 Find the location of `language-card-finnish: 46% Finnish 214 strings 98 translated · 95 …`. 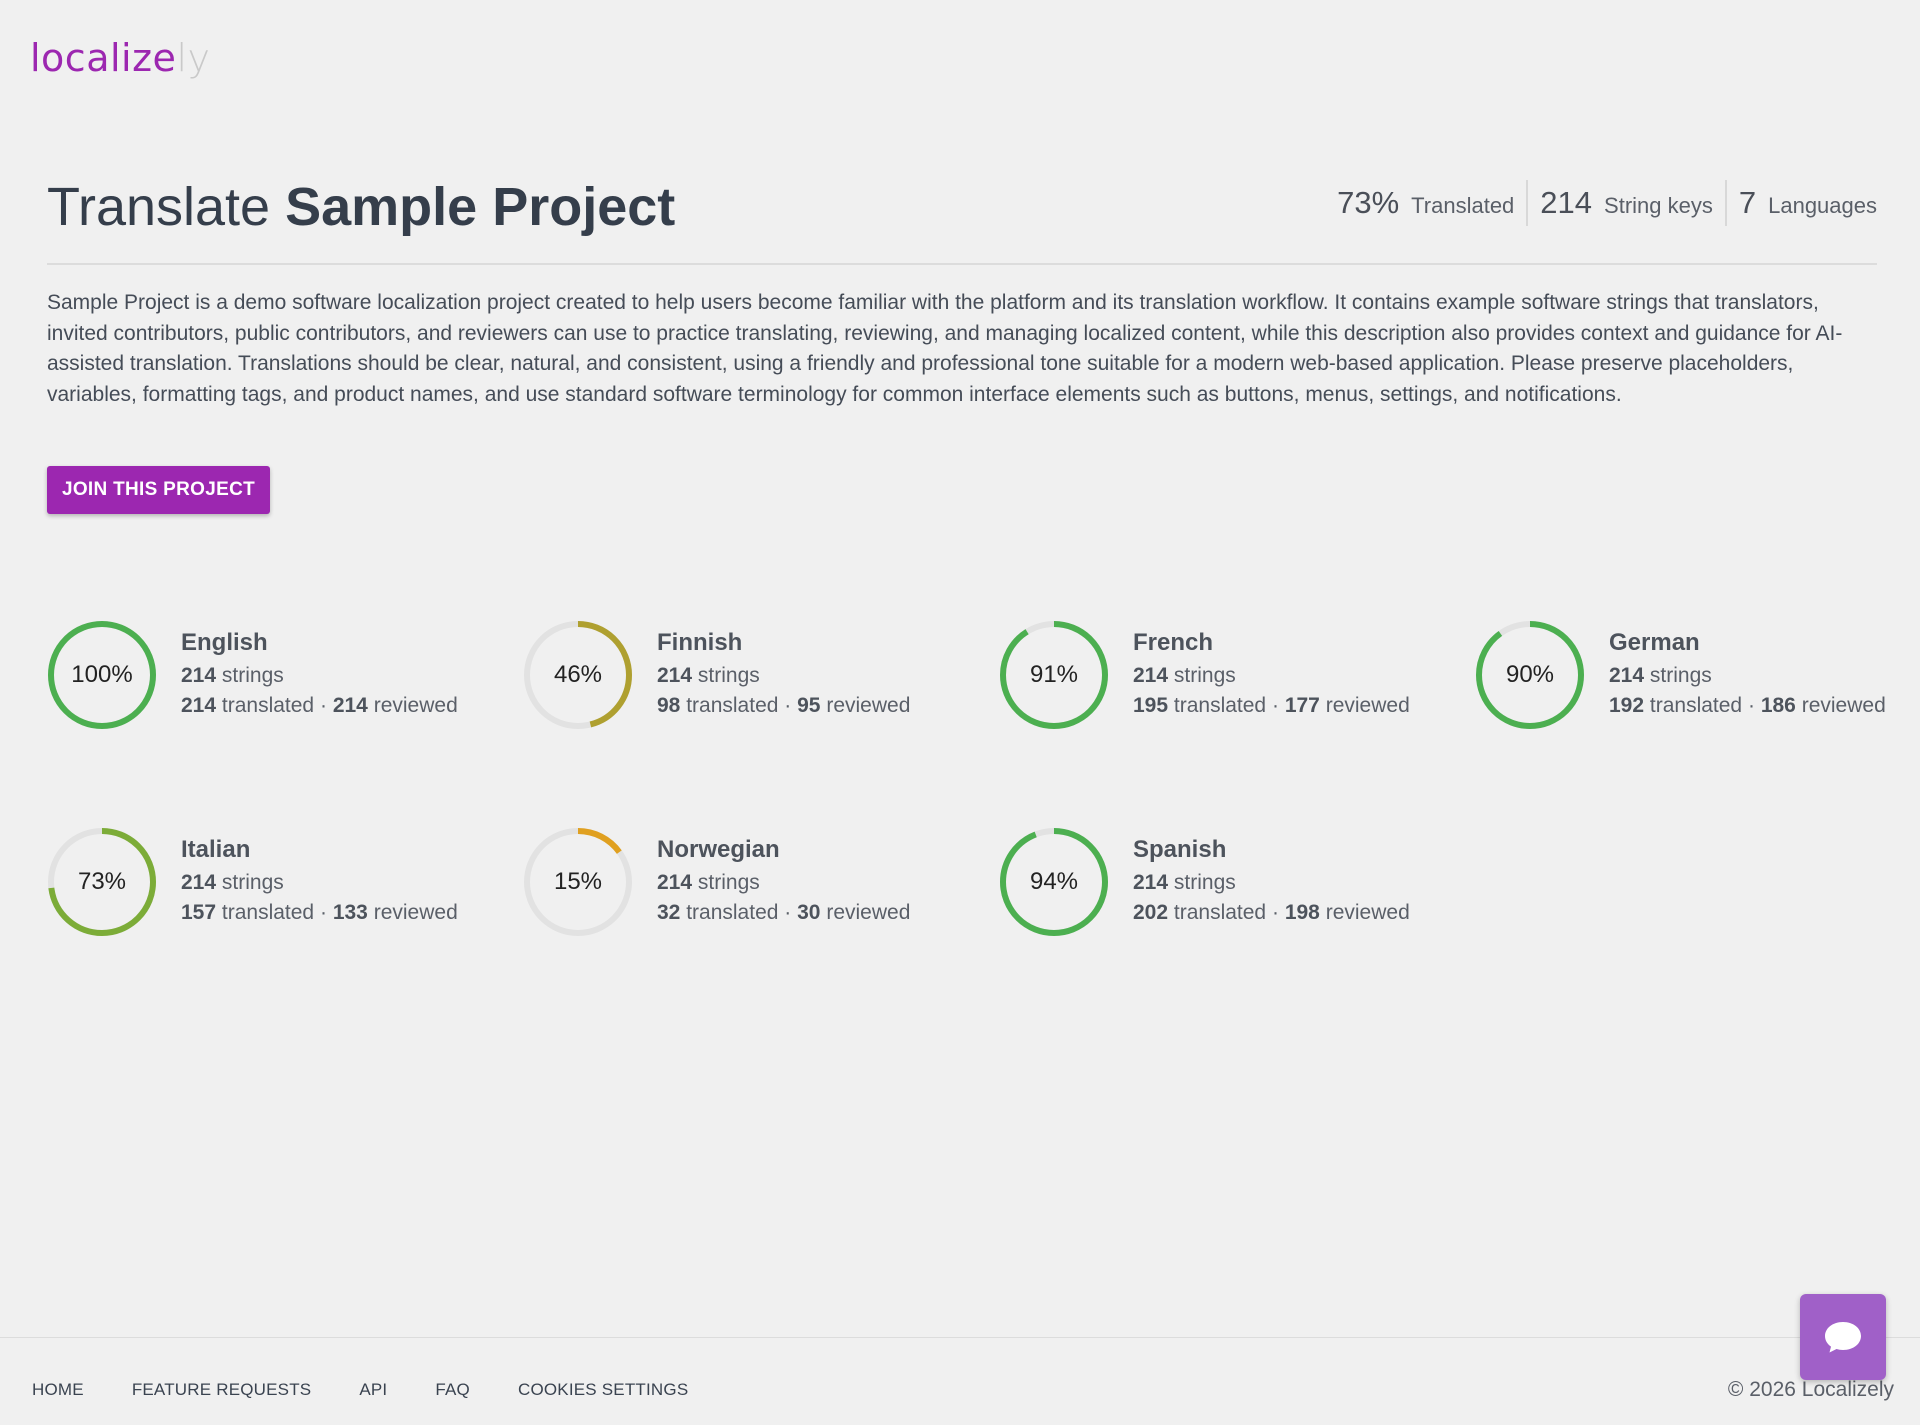

language-card-finnish: 46% Finnish 214 strings 98 translated · 95 … is located at coordinates (733, 680).